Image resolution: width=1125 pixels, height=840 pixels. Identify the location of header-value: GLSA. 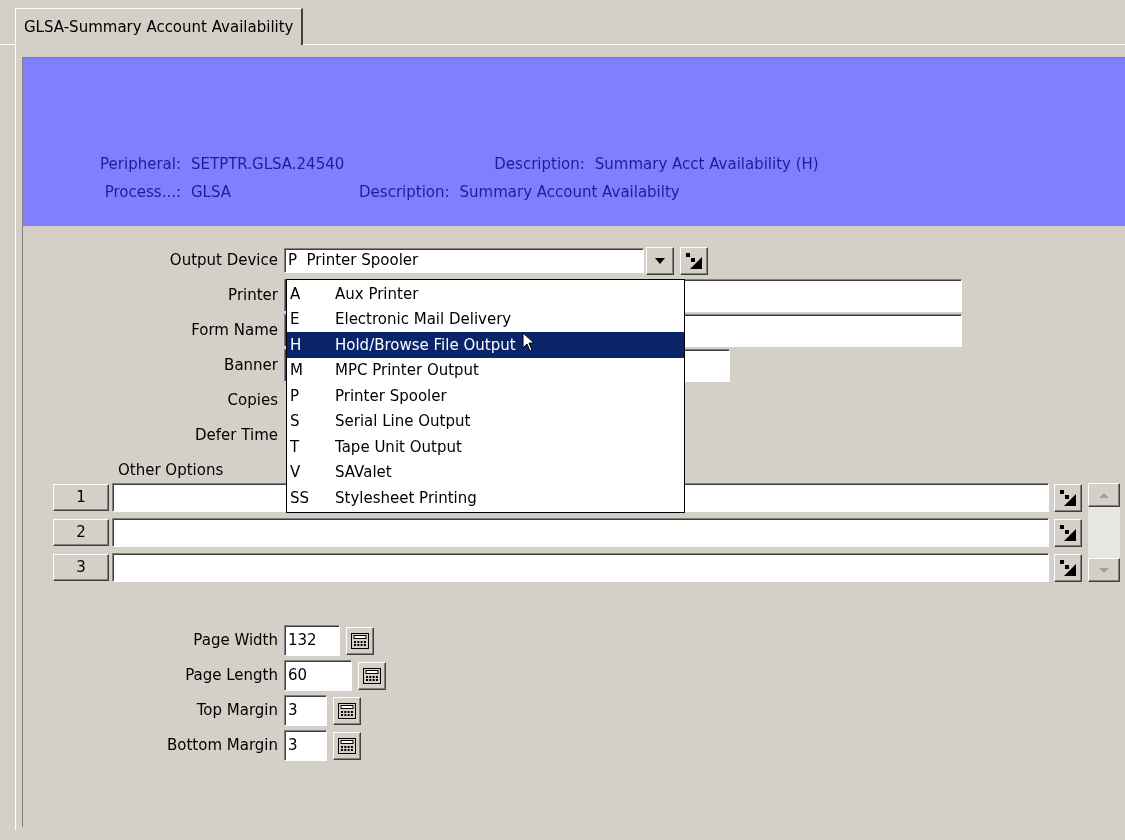
(211, 192).